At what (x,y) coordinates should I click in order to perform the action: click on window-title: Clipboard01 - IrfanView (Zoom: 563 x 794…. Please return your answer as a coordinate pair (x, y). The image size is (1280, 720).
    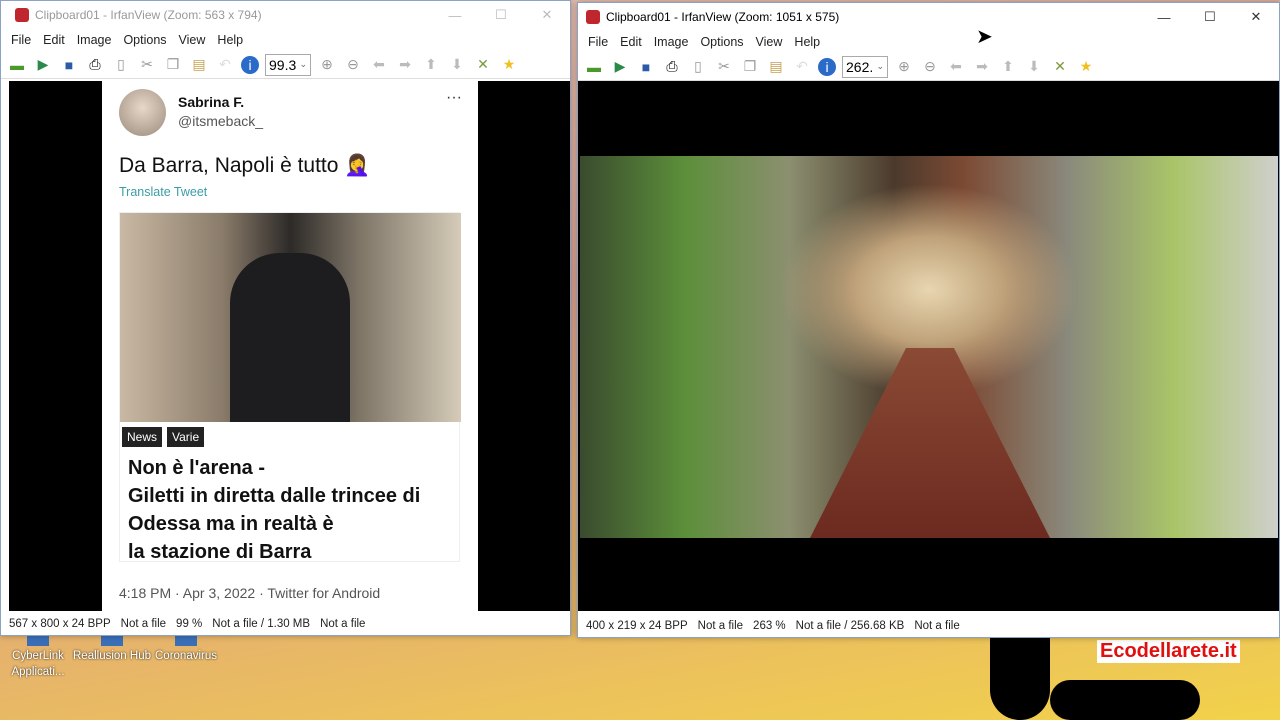
    Looking at the image, I should click on (148, 15).